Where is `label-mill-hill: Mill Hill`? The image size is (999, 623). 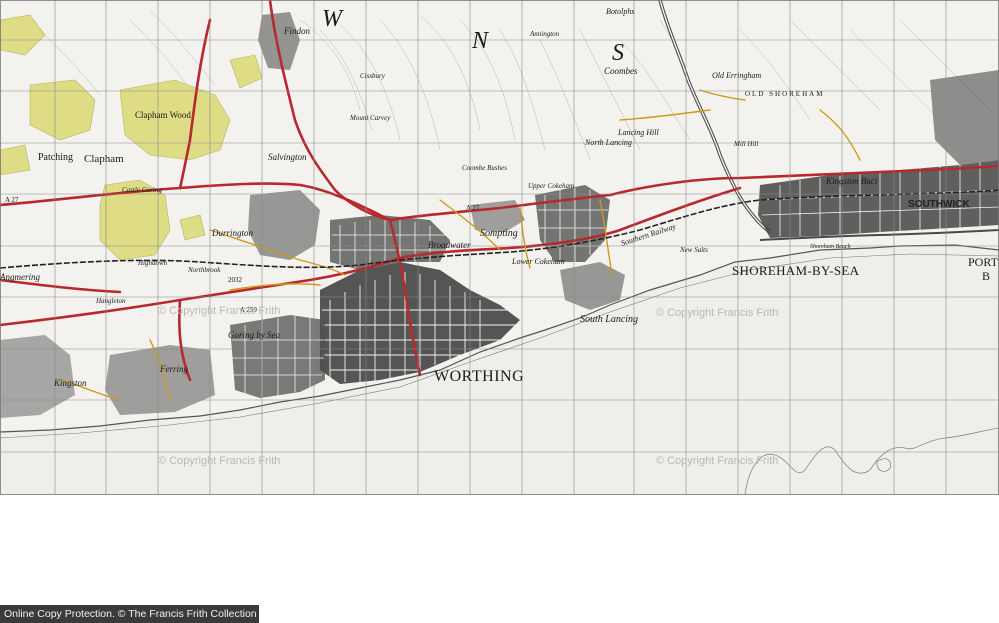
label-mill-hill: Mill Hill is located at coordinates (745, 144).